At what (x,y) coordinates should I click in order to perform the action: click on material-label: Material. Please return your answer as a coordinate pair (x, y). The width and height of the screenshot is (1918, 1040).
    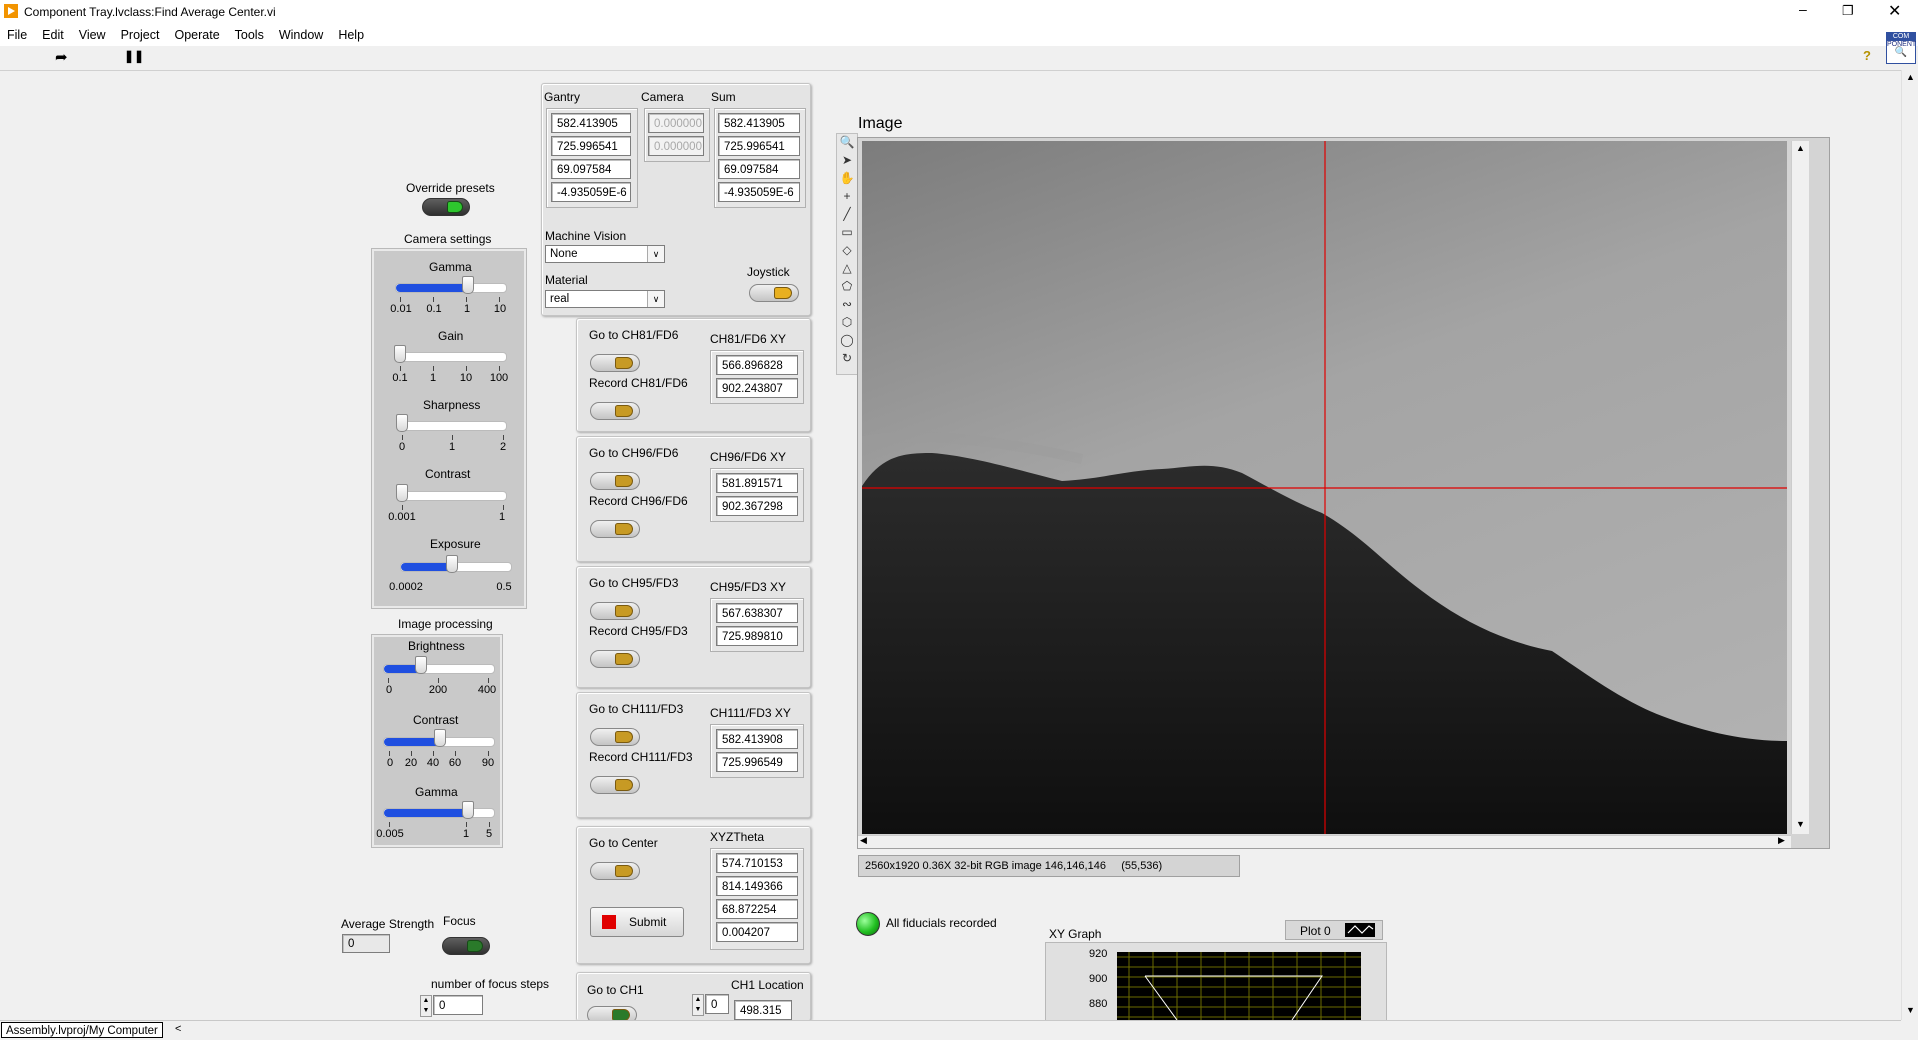
    Looking at the image, I should click on (566, 280).